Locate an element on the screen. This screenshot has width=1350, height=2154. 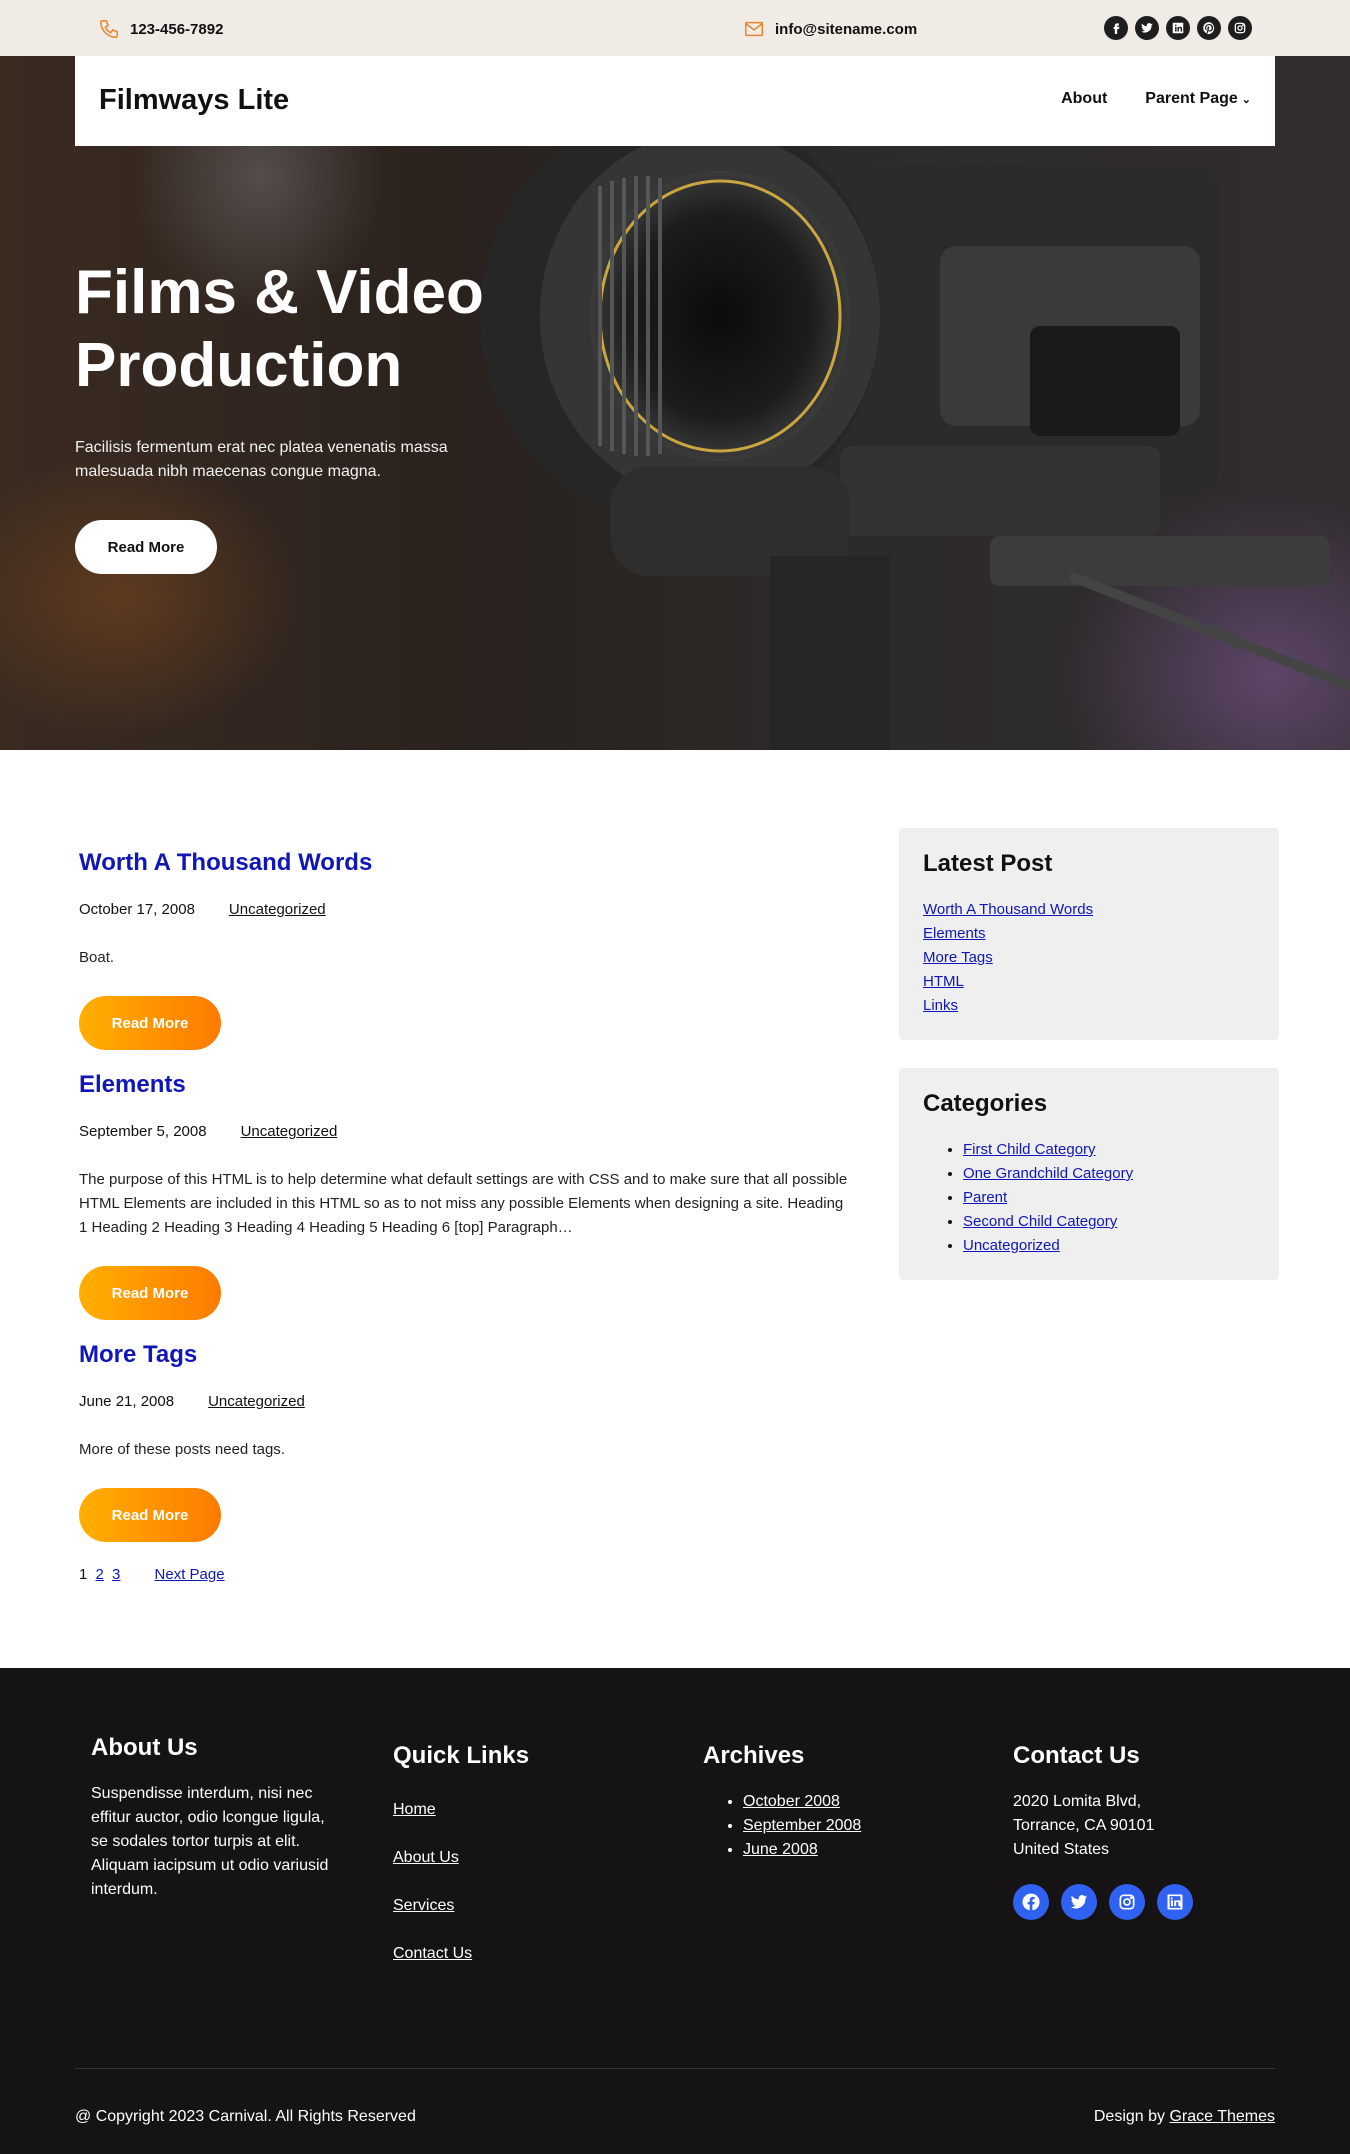
footer-link-home: Home is located at coordinates (414, 1809).